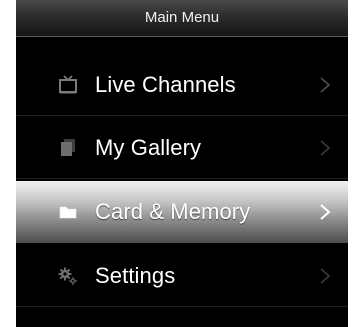  What do you see at coordinates (68, 85) in the screenshot?
I see `tv-icon` at bounding box center [68, 85].